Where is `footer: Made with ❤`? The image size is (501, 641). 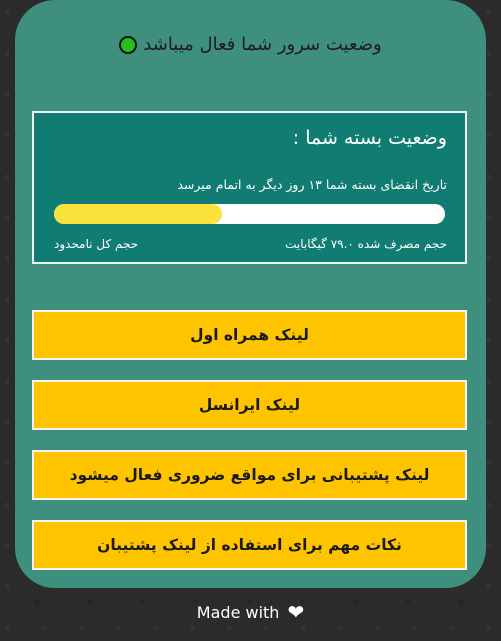 footer: Made with ❤ is located at coordinates (250, 612).